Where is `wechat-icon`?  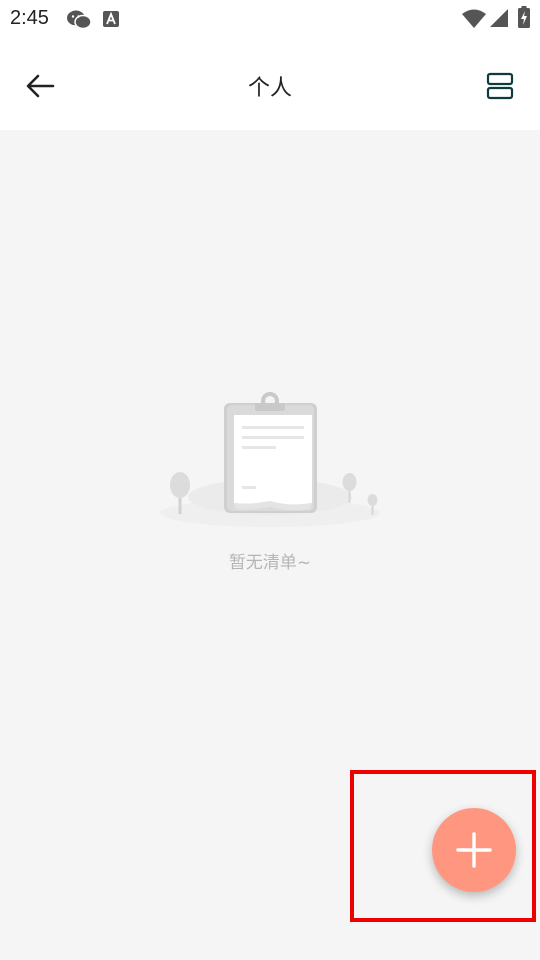 wechat-icon is located at coordinates (79, 22).